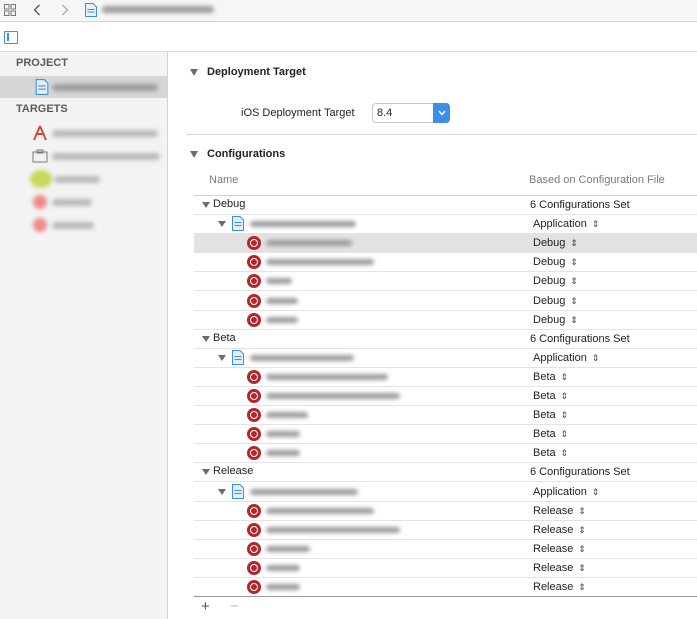 The image size is (697, 619). Describe the element at coordinates (205, 606) in the screenshot. I see `add-configuration-button: +` at that location.